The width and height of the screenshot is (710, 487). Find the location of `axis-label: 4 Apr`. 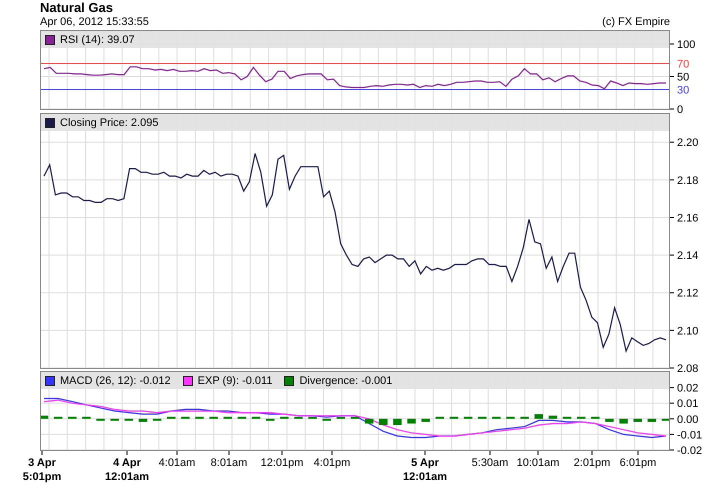

axis-label: 4 Apr is located at coordinates (127, 463).